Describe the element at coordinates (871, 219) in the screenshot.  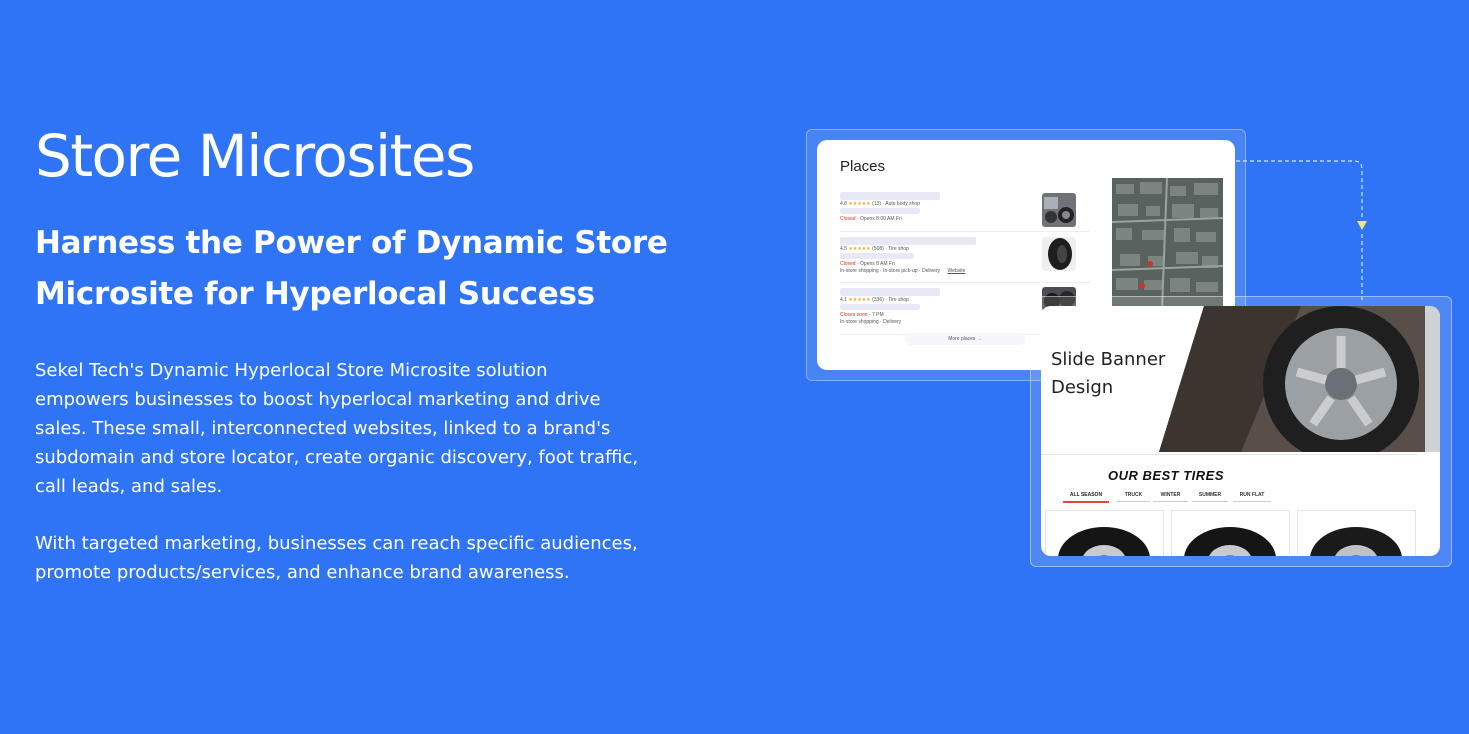
I see `place-status: Closed · Opens 8:00 AM Fri` at that location.